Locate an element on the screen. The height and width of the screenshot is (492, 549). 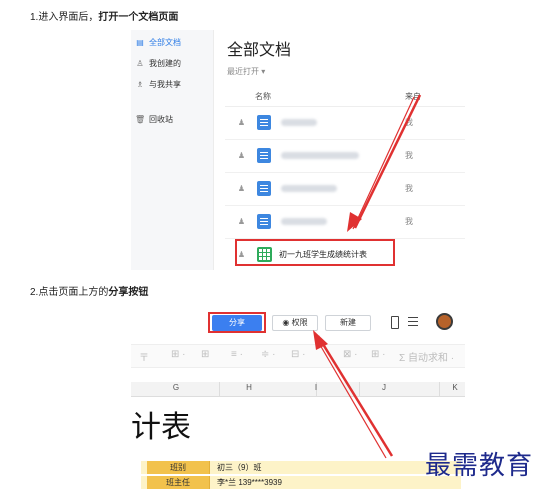
formatting-toolbar: 〒 ⊞ · ⊞ ≡ · ≑ · ⊟ · ⊠ · ⊞ · Σ 自动求和 · is located at coordinates (298, 356).